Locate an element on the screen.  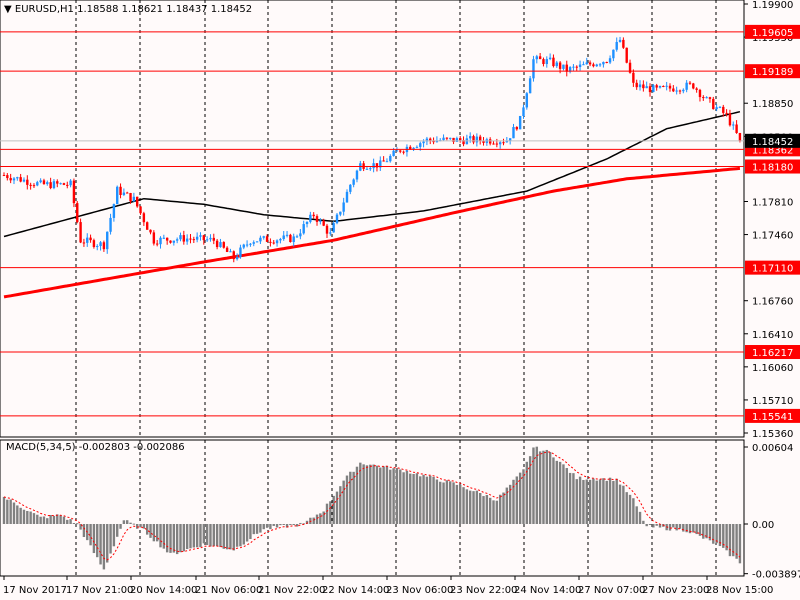
symbol-label: EURUSD,H1 is located at coordinates (44, 9).